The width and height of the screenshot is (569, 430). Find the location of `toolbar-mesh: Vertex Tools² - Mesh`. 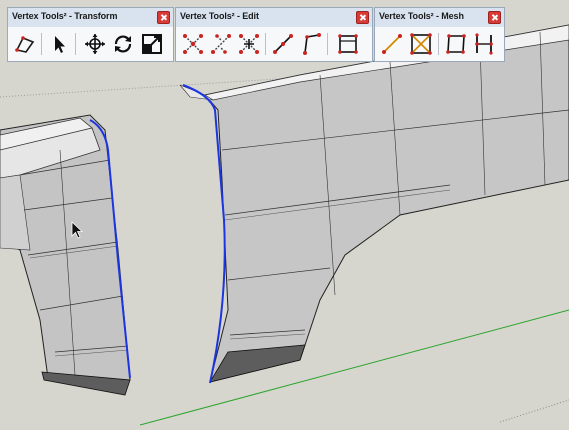

toolbar-mesh: Vertex Tools² - Mesh is located at coordinates (439, 34).